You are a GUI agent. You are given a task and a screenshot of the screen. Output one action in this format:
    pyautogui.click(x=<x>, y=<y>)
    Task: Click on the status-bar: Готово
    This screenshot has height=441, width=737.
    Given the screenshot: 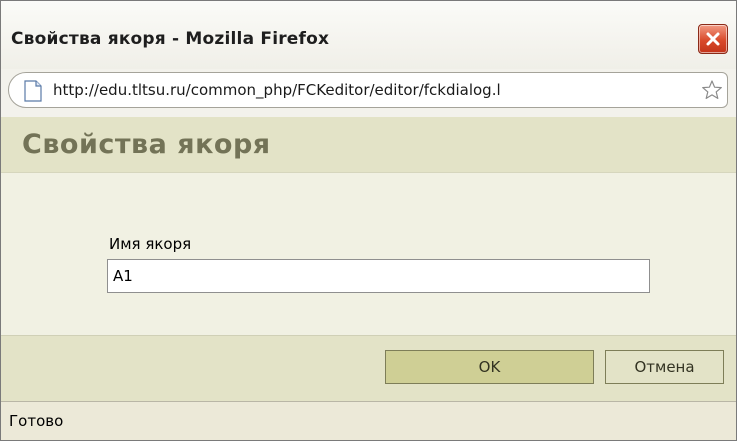 What is the action you would take?
    pyautogui.click(x=368, y=420)
    